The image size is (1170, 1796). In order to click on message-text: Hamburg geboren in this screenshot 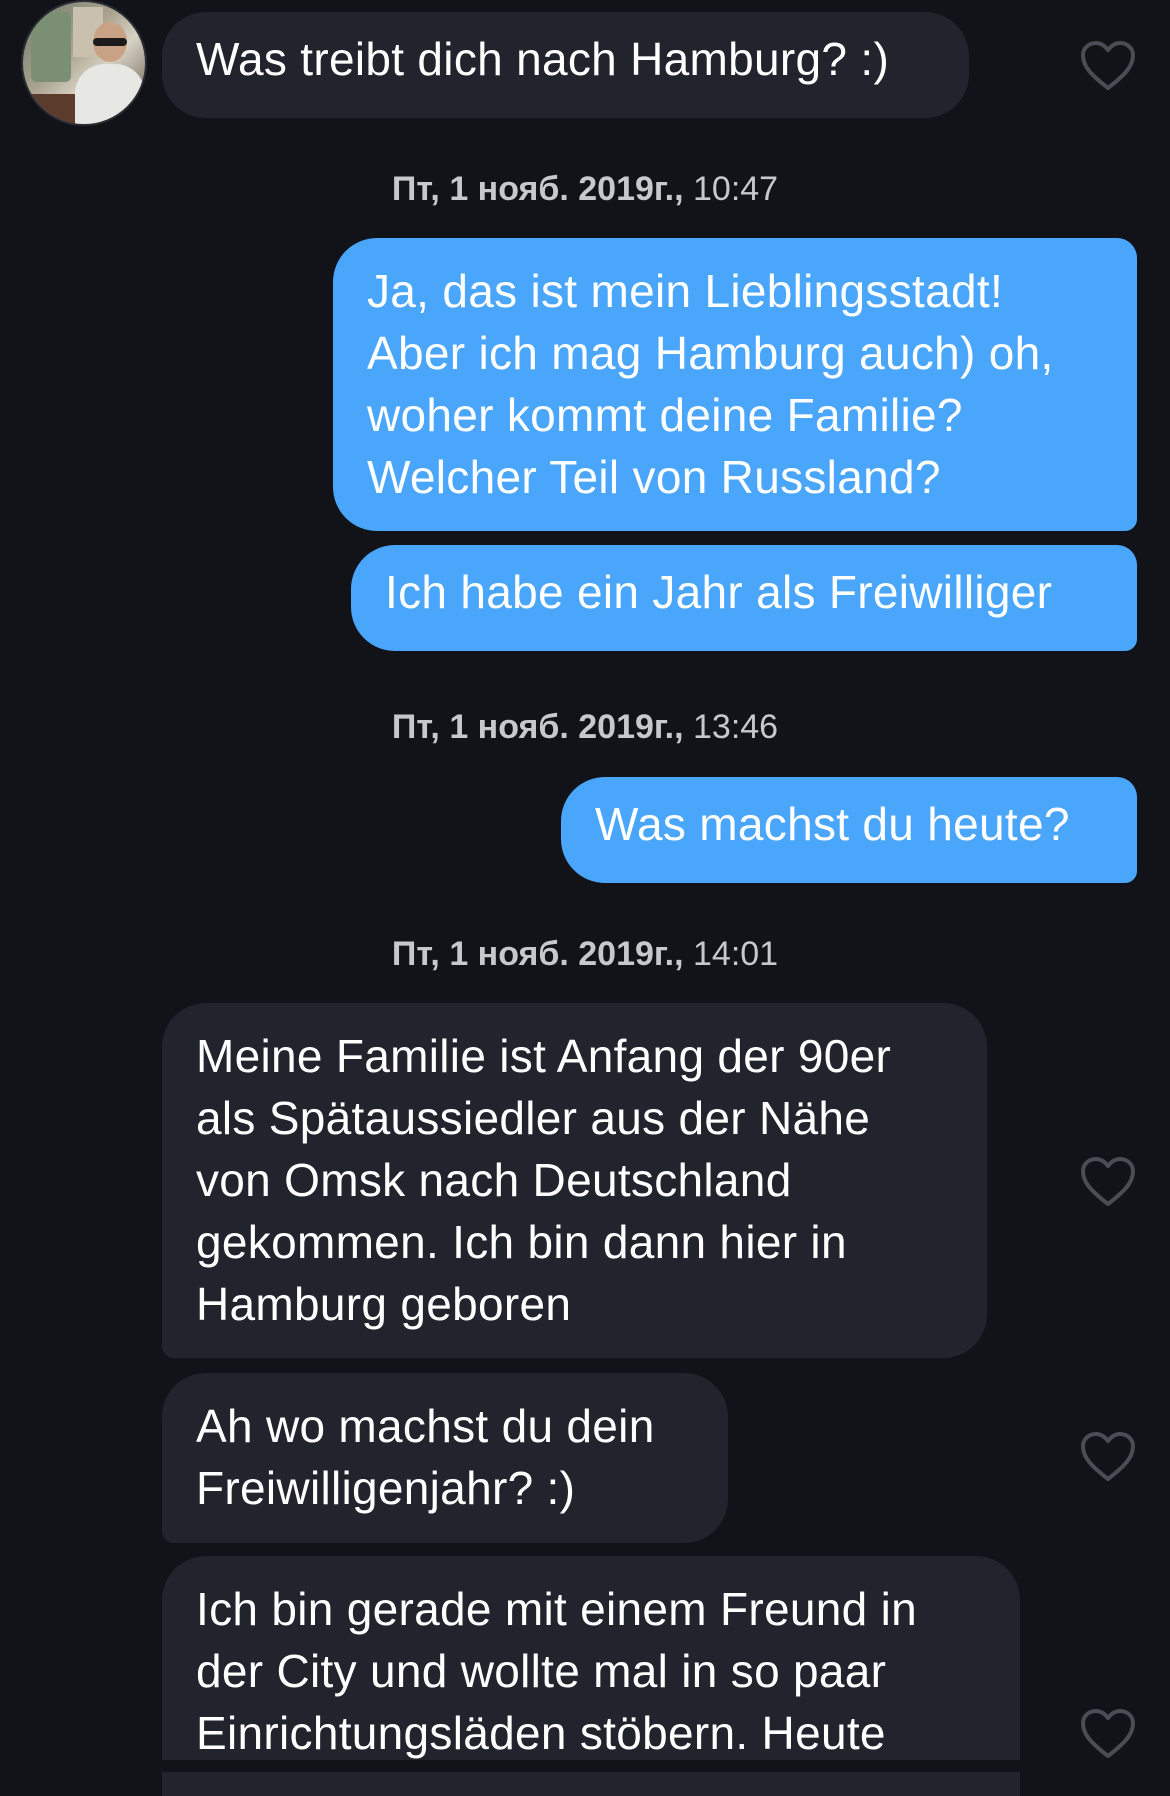, I will do `click(384, 1304)`.